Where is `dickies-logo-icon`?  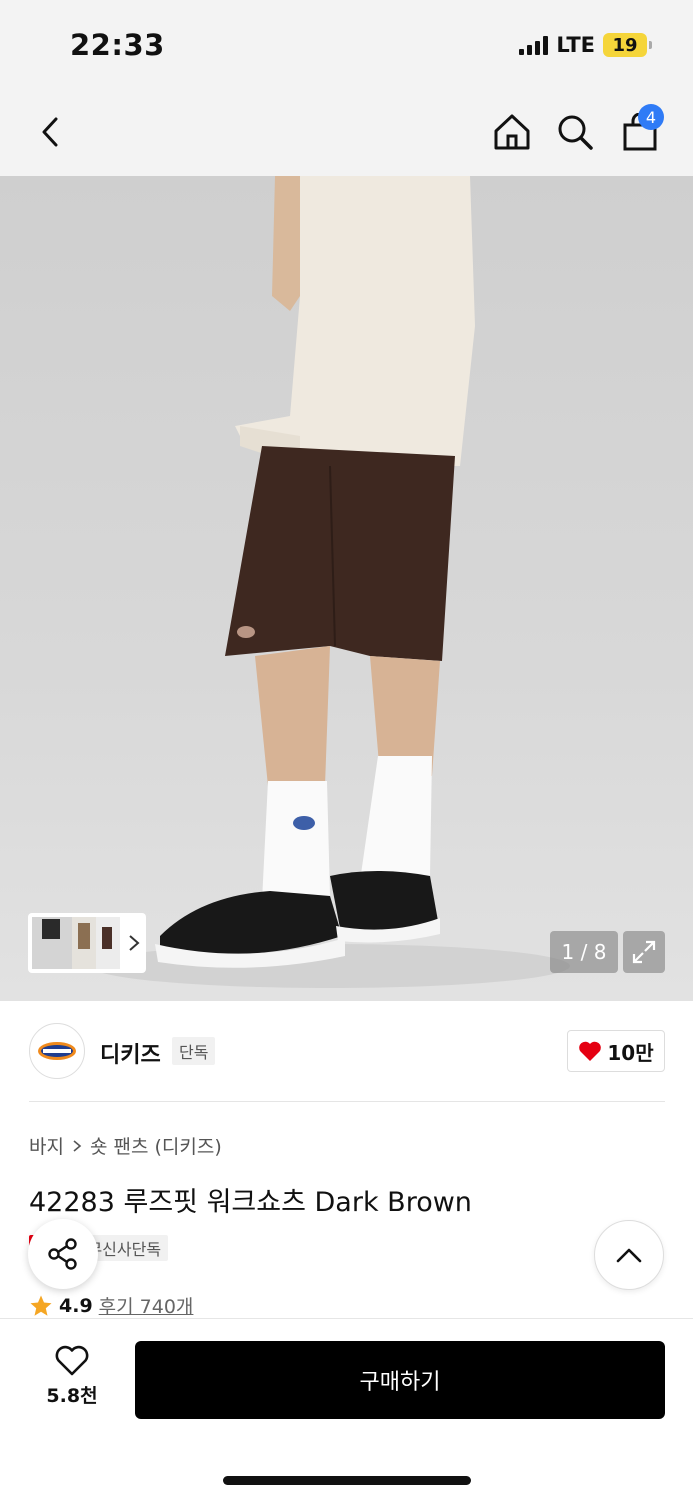
dickies-logo-icon is located at coordinates (57, 1051).